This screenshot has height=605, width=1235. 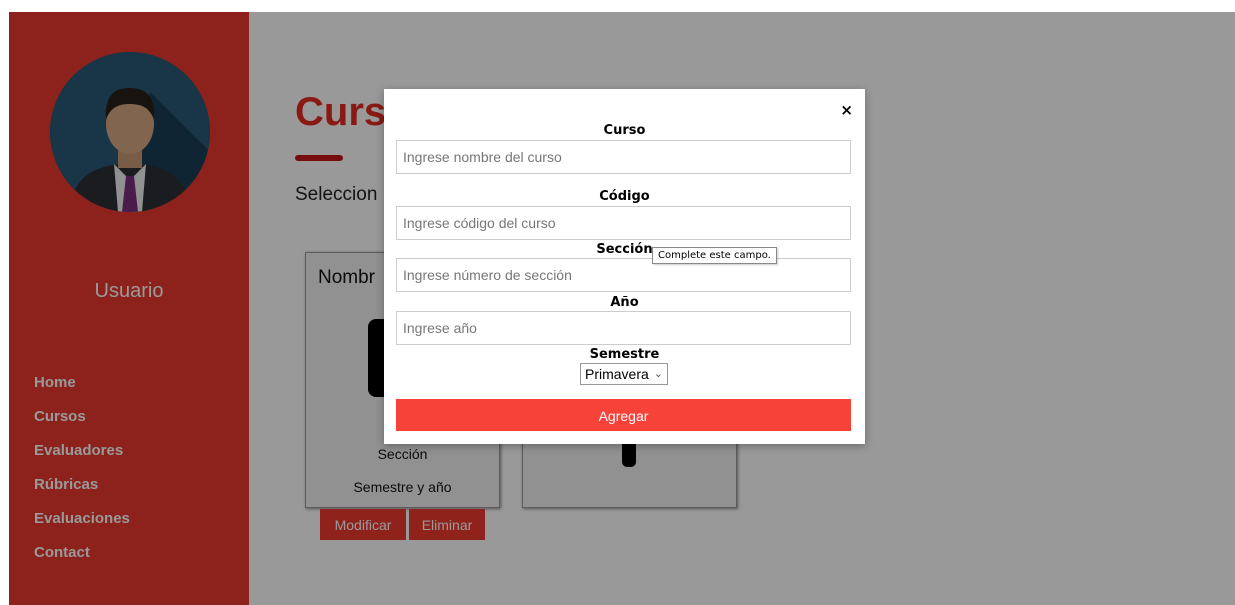 I want to click on course-name-label: Curso, so click(x=624, y=130).